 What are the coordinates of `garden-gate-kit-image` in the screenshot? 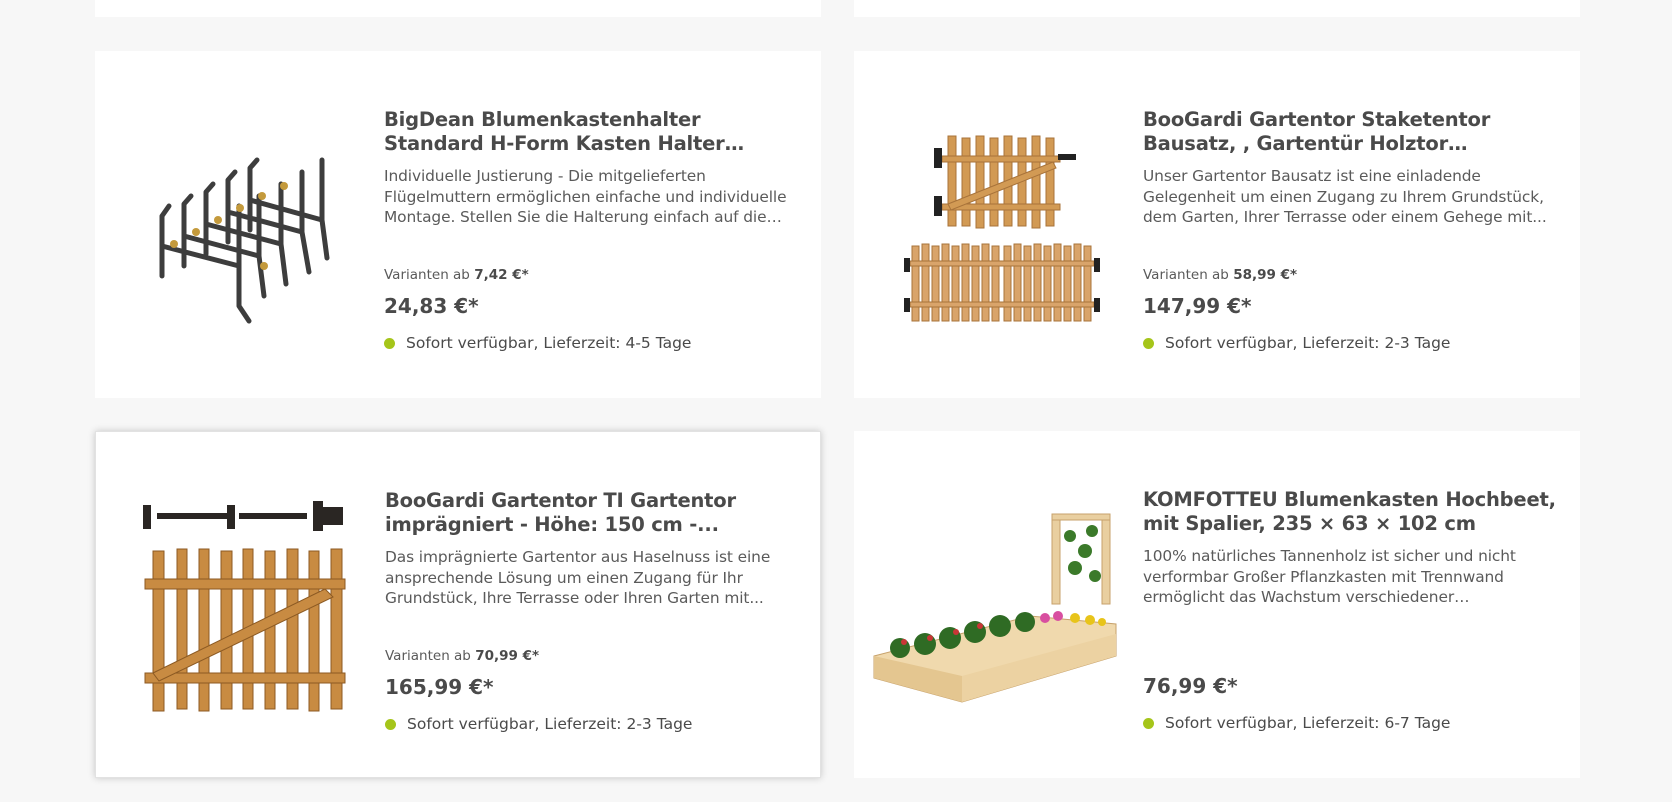 It's located at (1003, 226).